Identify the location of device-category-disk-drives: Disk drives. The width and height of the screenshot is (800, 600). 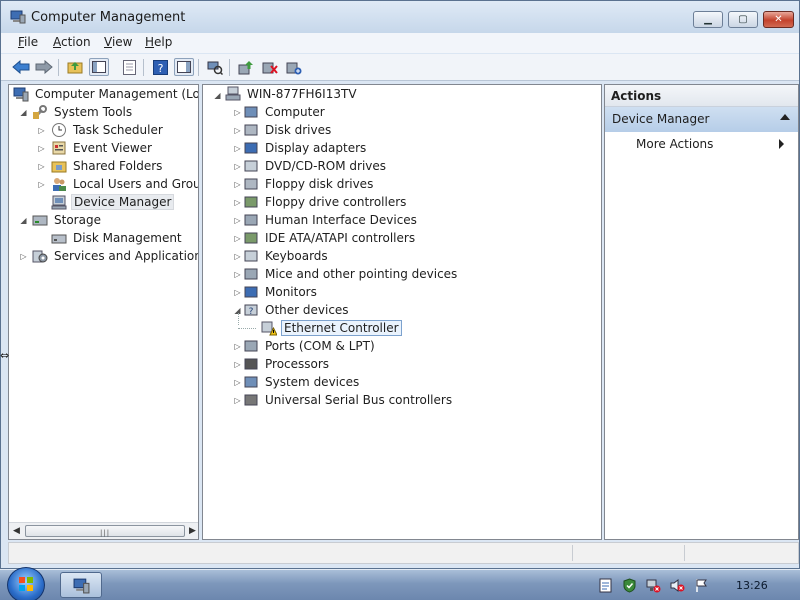
(288, 130).